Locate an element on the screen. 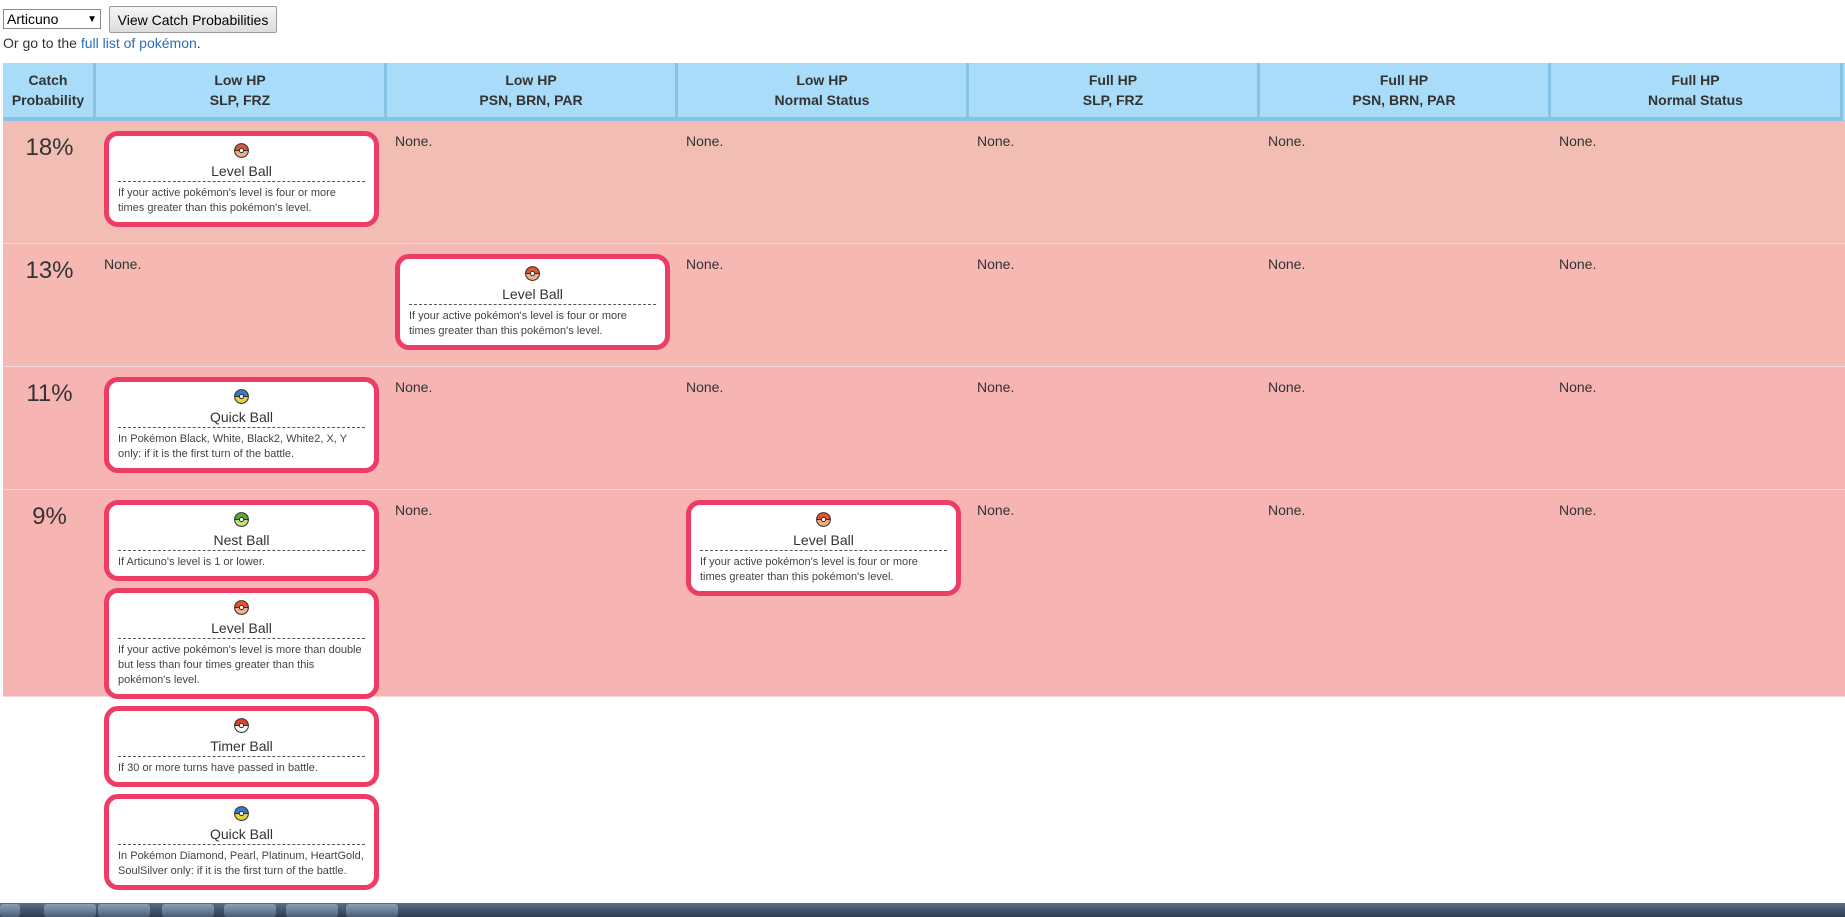 This screenshot has width=1845, height=917. timer-ball-icon is located at coordinates (241, 726).